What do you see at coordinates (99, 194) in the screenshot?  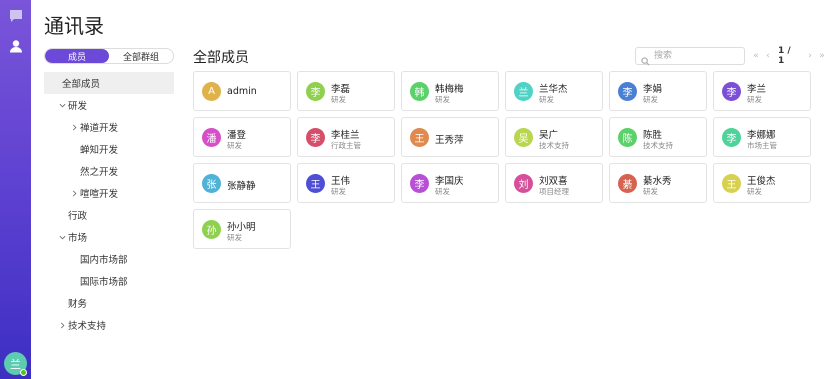 I see `tree-item-label: 喧喧开发` at bounding box center [99, 194].